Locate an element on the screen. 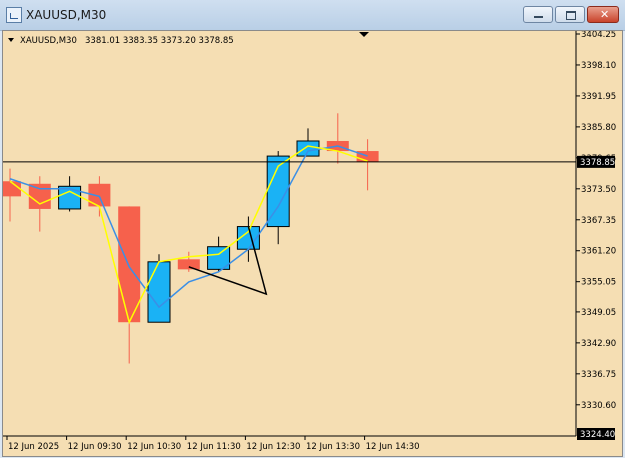 The image size is (625, 458). current-price-tag: 3378.85 is located at coordinates (596, 161).